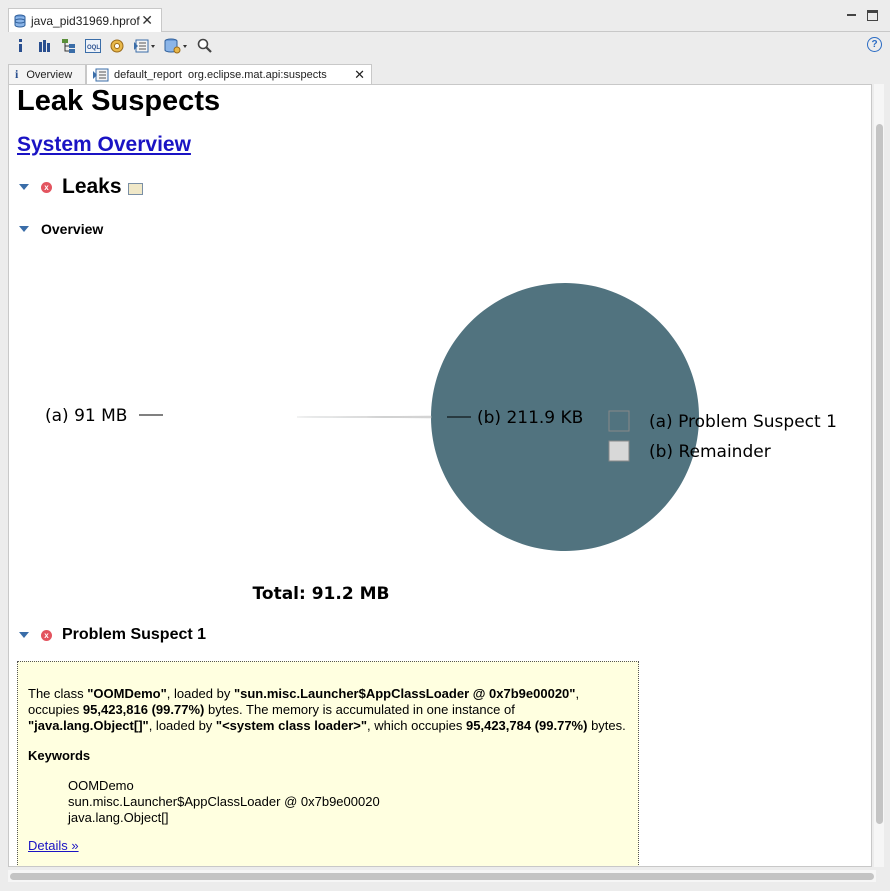  Describe the element at coordinates (321, 594) in the screenshot. I see `pie-total-label: Total: 91.2 MB` at that location.